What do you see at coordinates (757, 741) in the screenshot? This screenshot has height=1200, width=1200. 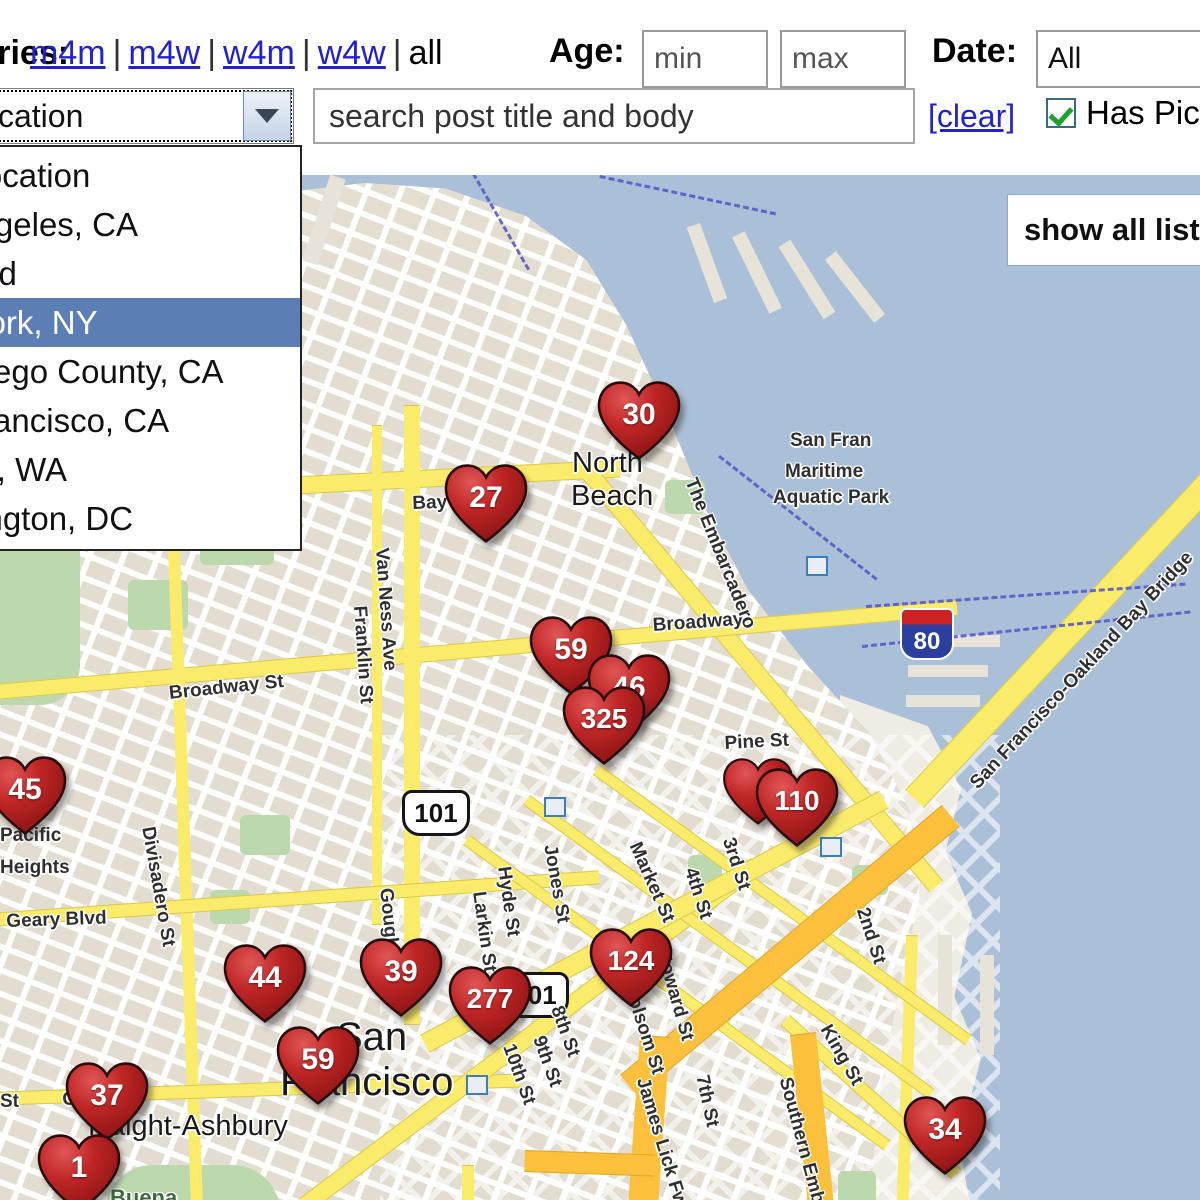 I see `map-street-label: Pine St` at bounding box center [757, 741].